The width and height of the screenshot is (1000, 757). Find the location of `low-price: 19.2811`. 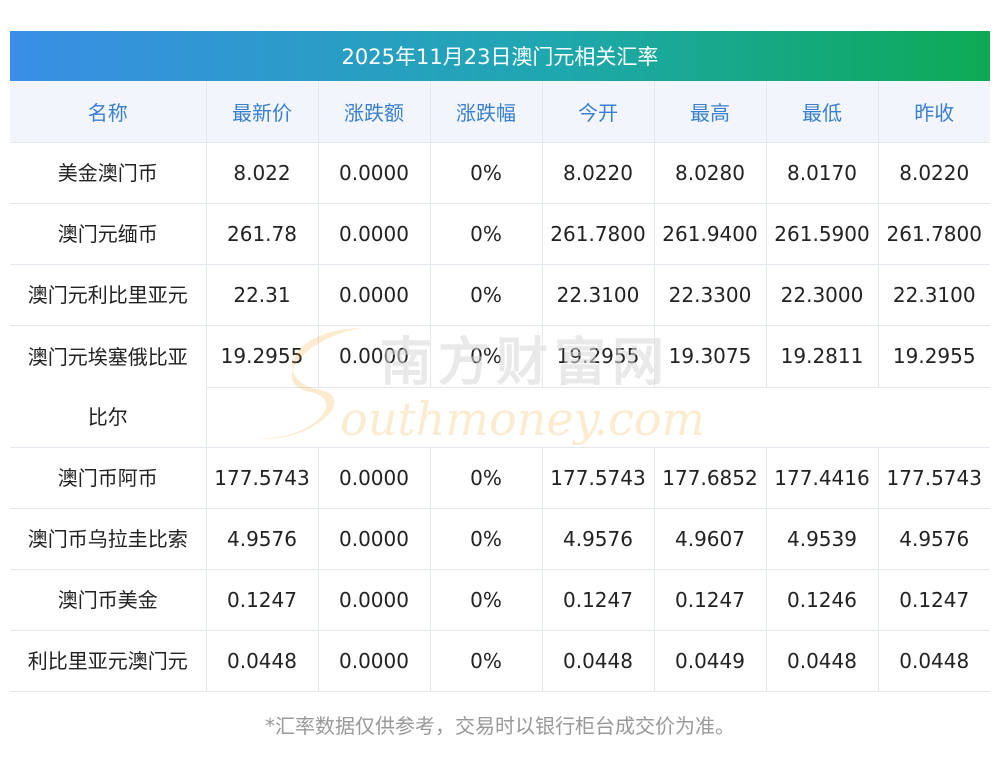

low-price: 19.2811 is located at coordinates (822, 356).